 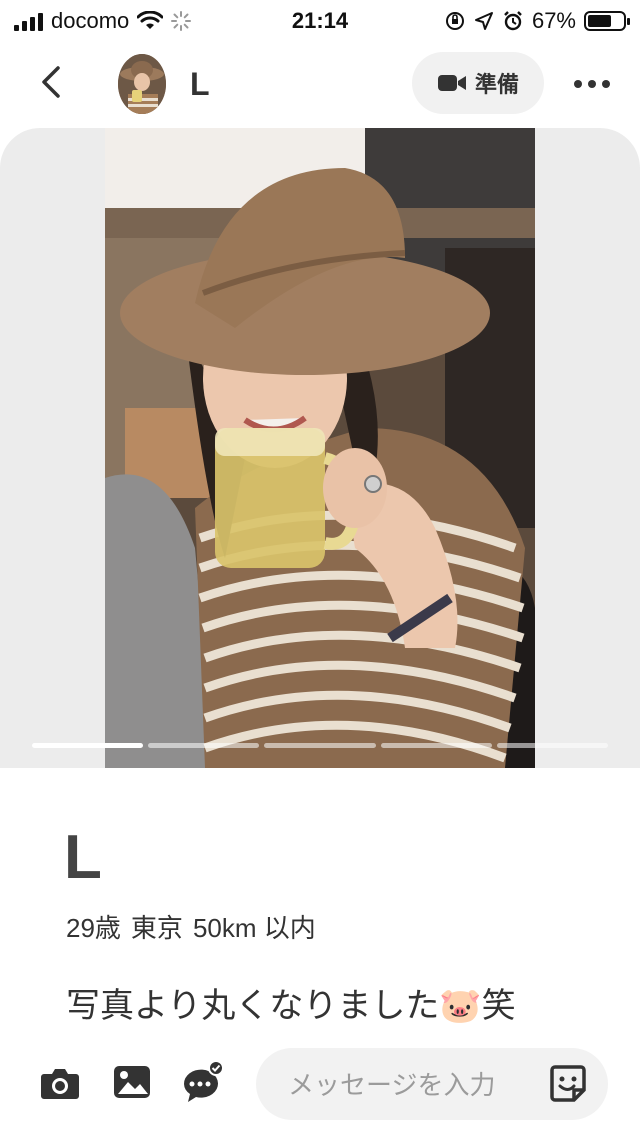 I want to click on status-right: 67%, so click(x=537, y=21).